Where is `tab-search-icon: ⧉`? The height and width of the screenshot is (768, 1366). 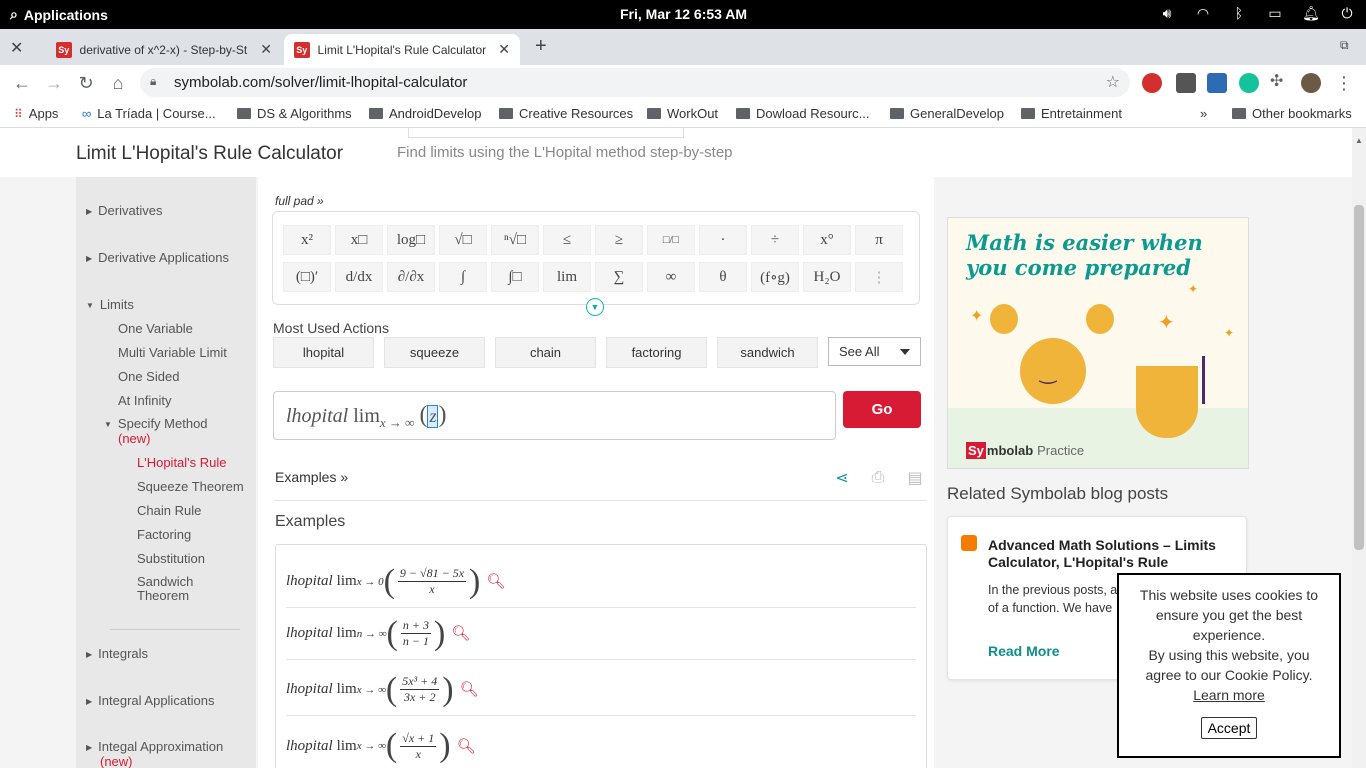 tab-search-icon: ⧉ is located at coordinates (1344, 45).